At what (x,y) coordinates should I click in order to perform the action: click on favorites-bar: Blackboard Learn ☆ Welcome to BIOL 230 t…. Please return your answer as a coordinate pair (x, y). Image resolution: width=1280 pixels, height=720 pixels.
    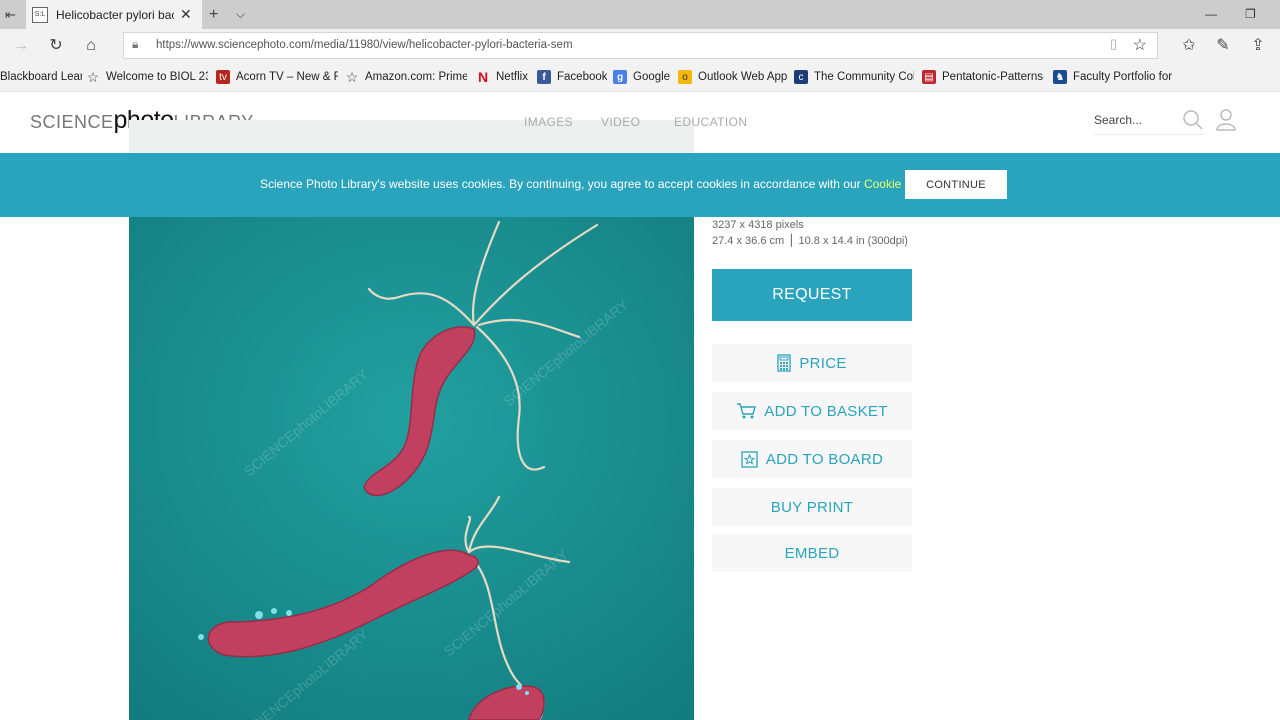
    Looking at the image, I should click on (640, 77).